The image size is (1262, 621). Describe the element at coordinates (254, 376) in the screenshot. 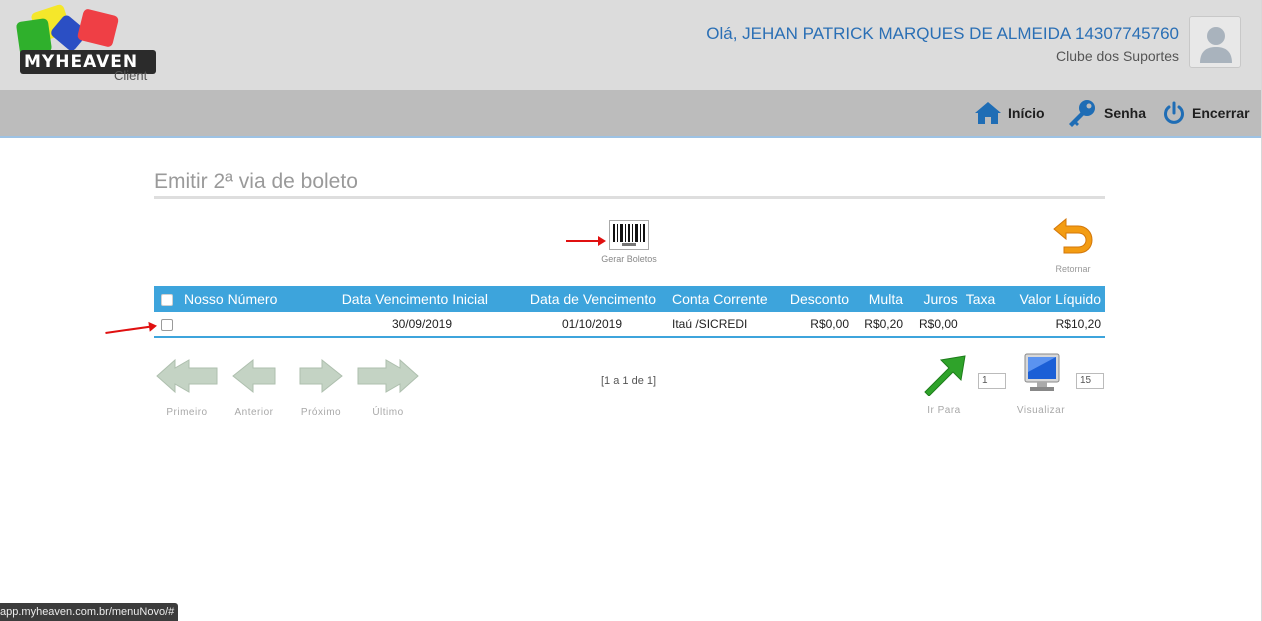

I see `arrow-left-icon` at that location.